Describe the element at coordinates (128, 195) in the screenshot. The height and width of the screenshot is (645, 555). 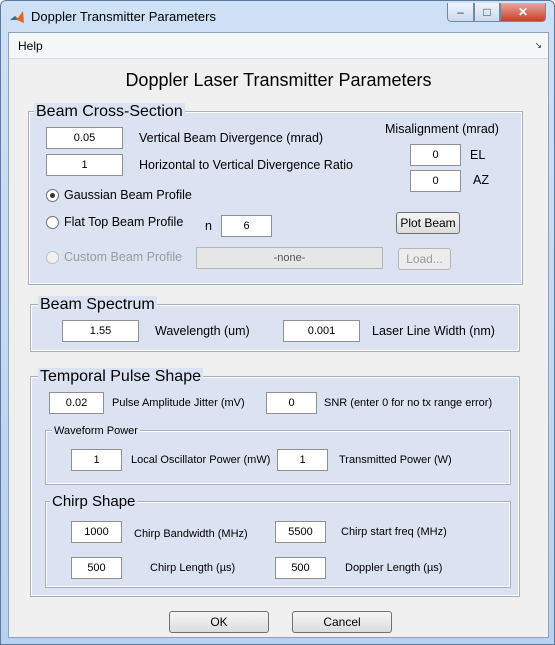
I see `gaussian-label: Gaussian Beam Profile` at that location.